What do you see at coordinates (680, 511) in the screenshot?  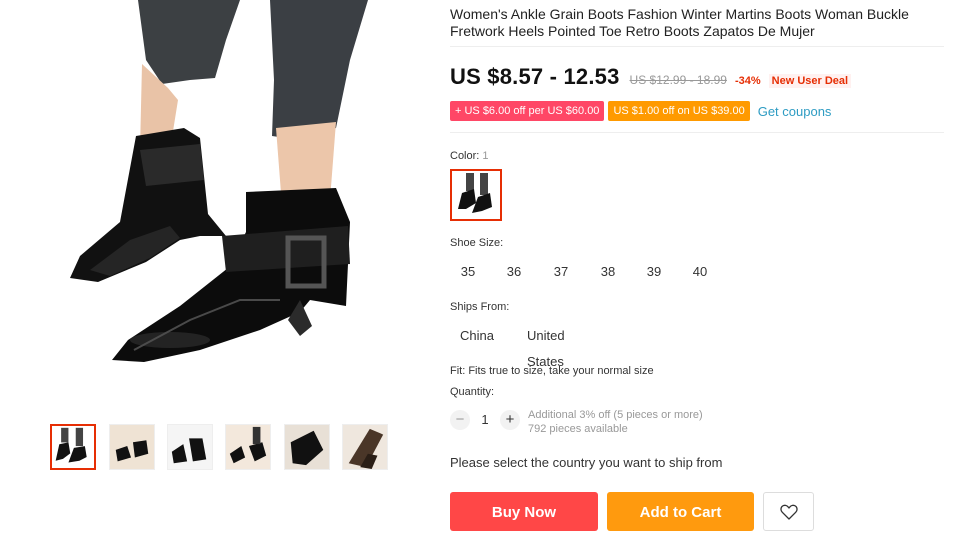 I see `add-to-cart-button: Add to Cart` at bounding box center [680, 511].